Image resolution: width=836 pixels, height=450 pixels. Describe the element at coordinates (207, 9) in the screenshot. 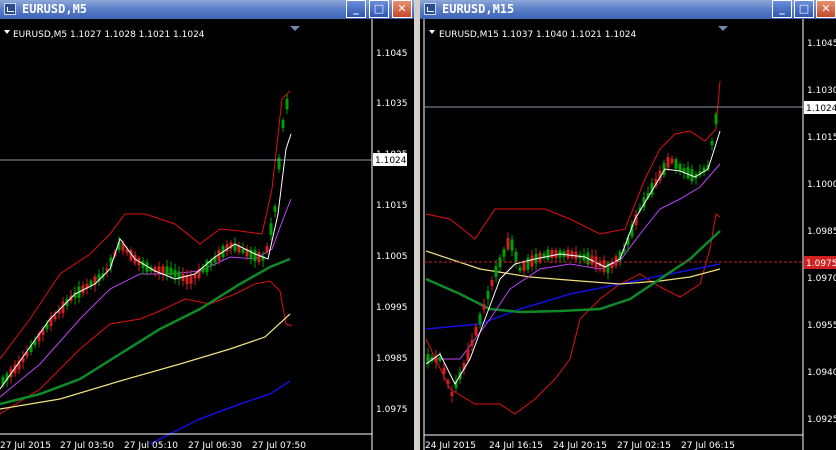

I see `window-titlebar: EURUSD,M5 _ □ ✕` at that location.